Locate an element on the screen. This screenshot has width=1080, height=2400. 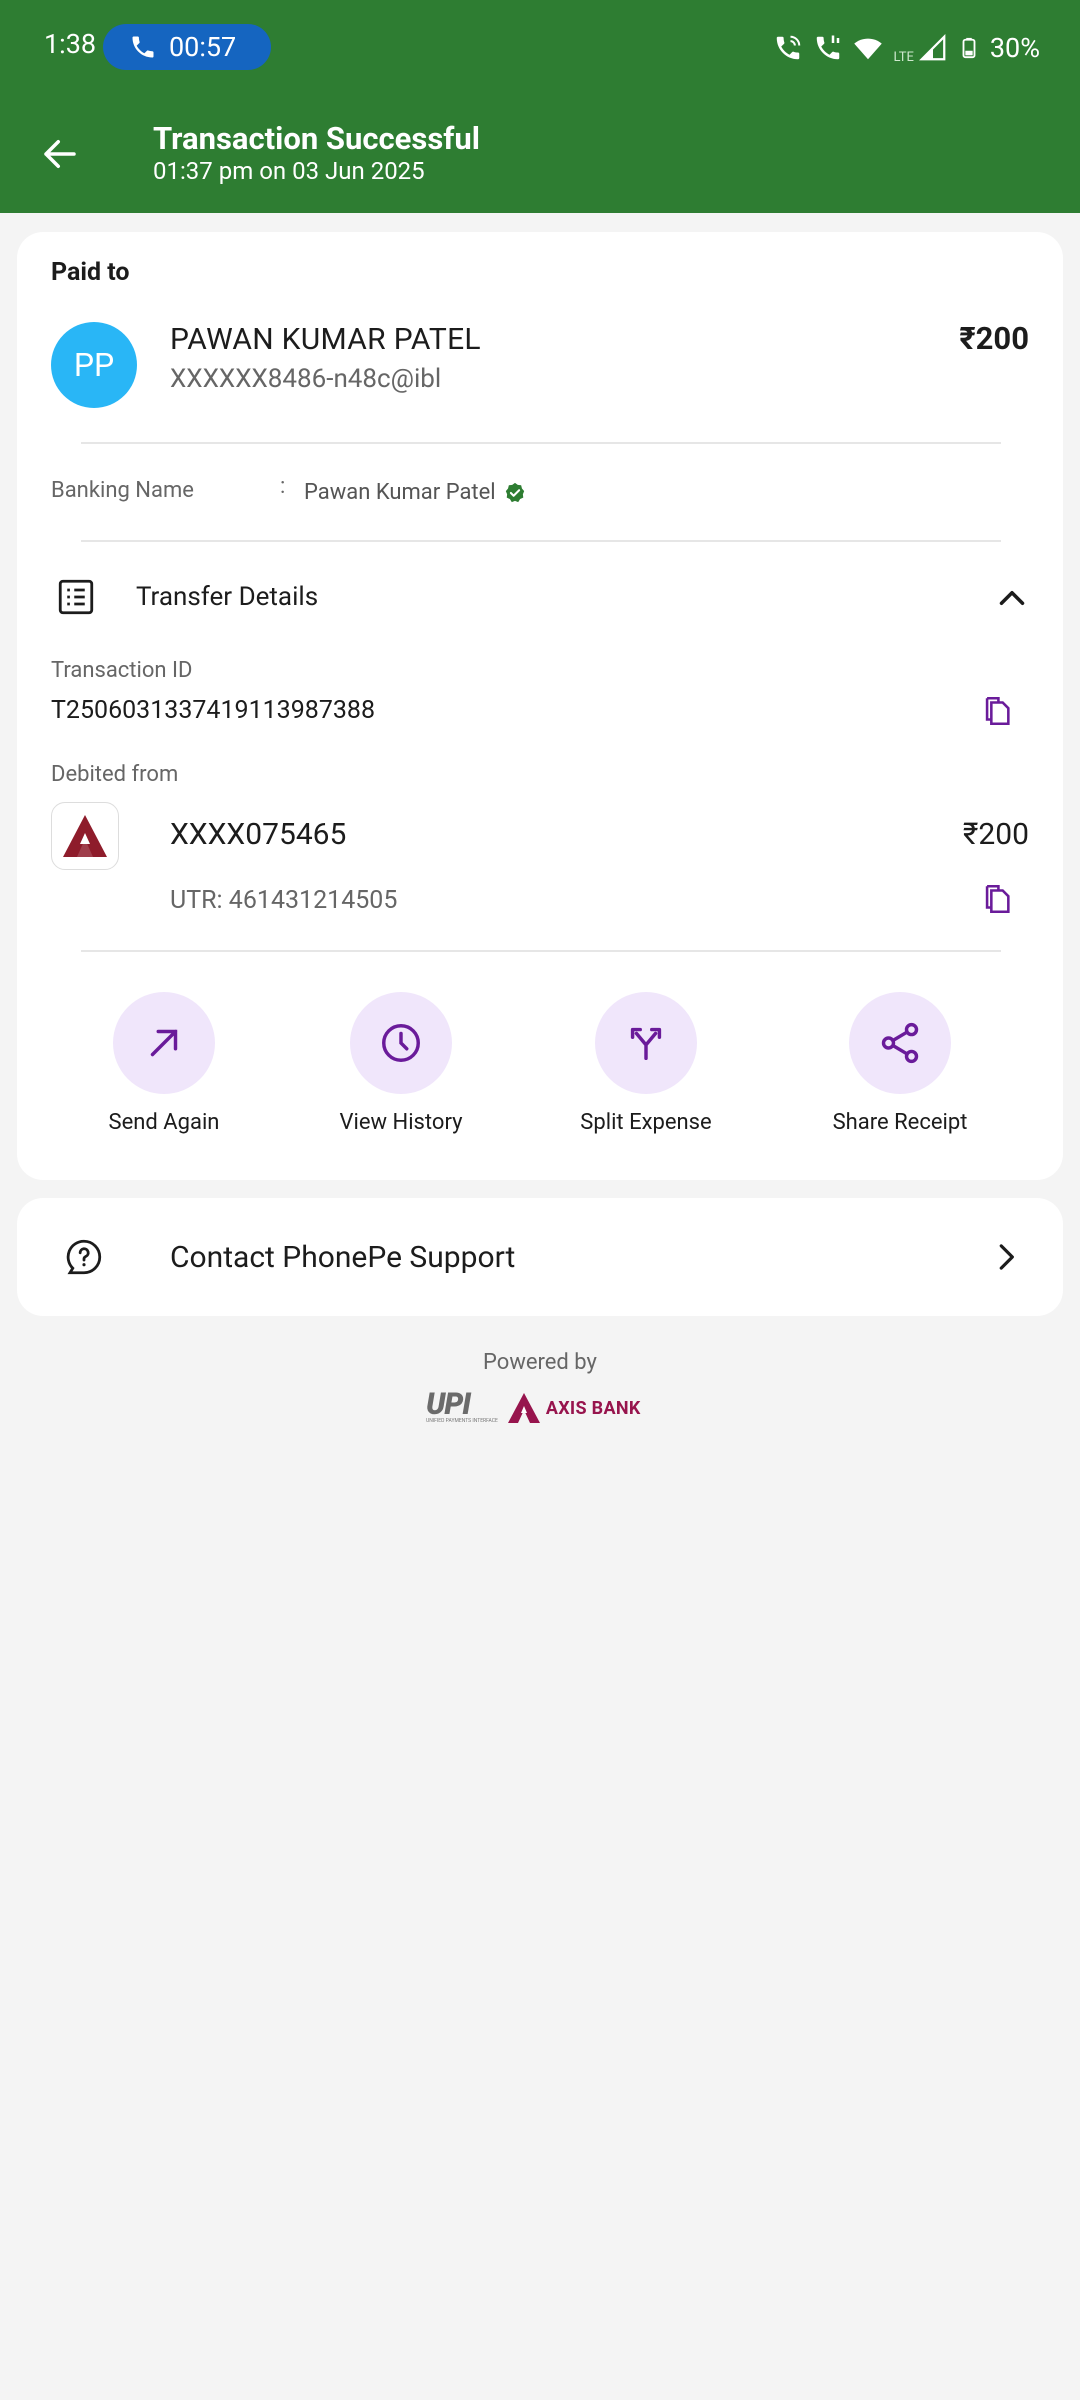
paid-amount: ₹200 is located at coordinates (994, 338).